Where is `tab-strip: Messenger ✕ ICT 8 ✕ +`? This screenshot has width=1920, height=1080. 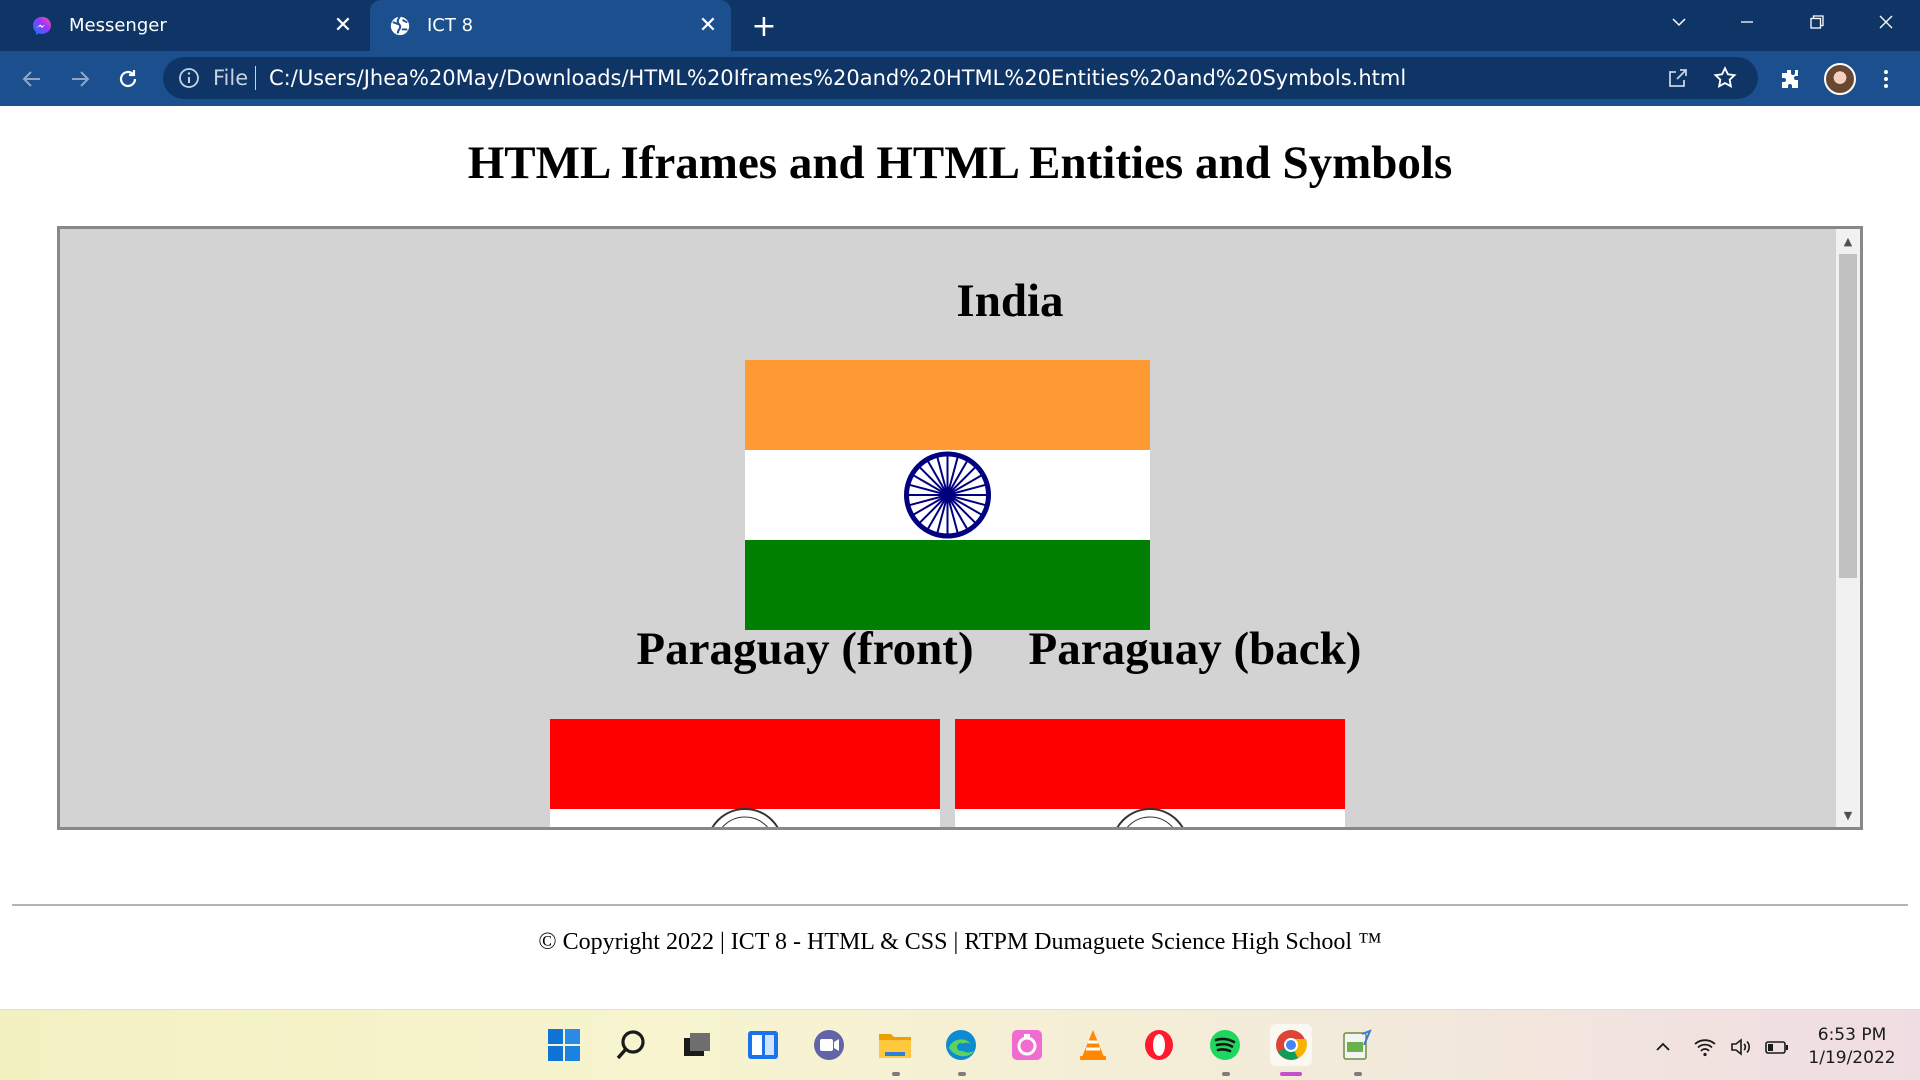 tab-strip: Messenger ✕ ICT 8 ✕ + is located at coordinates (960, 25).